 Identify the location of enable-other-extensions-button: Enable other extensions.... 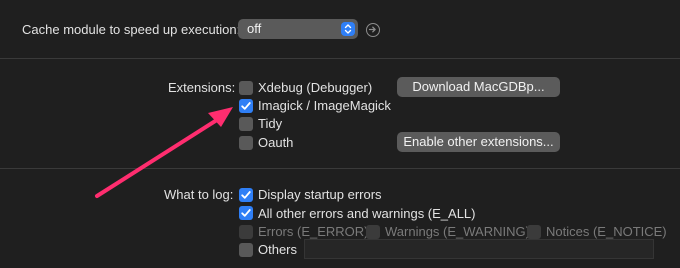
(478, 142).